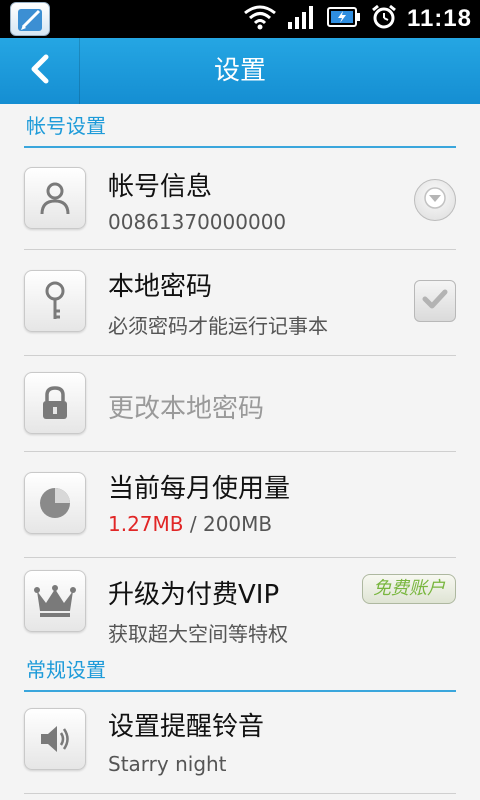 Image resolution: width=480 pixels, height=800 pixels. I want to click on checkmark-icon, so click(435, 301).